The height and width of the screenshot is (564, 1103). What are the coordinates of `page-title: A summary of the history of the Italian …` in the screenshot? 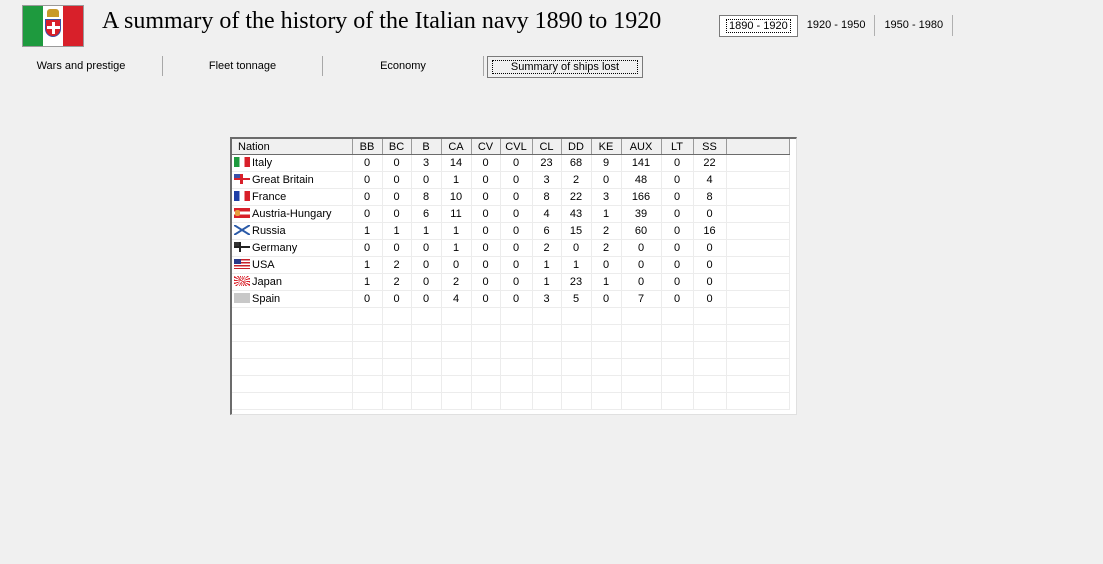 It's located at (382, 21).